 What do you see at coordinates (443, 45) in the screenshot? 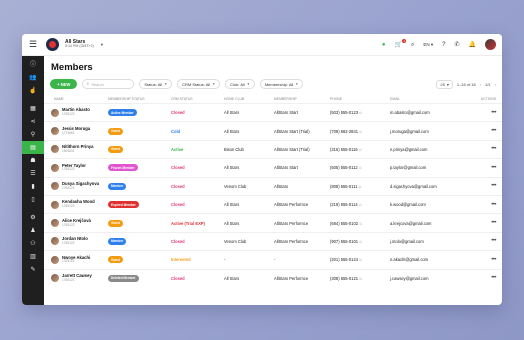
I see `help-icon: ?` at bounding box center [443, 45].